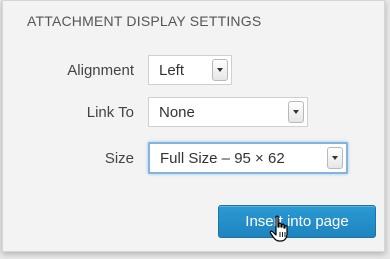 The width and height of the screenshot is (390, 259). What do you see at coordinates (100, 70) in the screenshot?
I see `alignment-label: Alignment` at bounding box center [100, 70].